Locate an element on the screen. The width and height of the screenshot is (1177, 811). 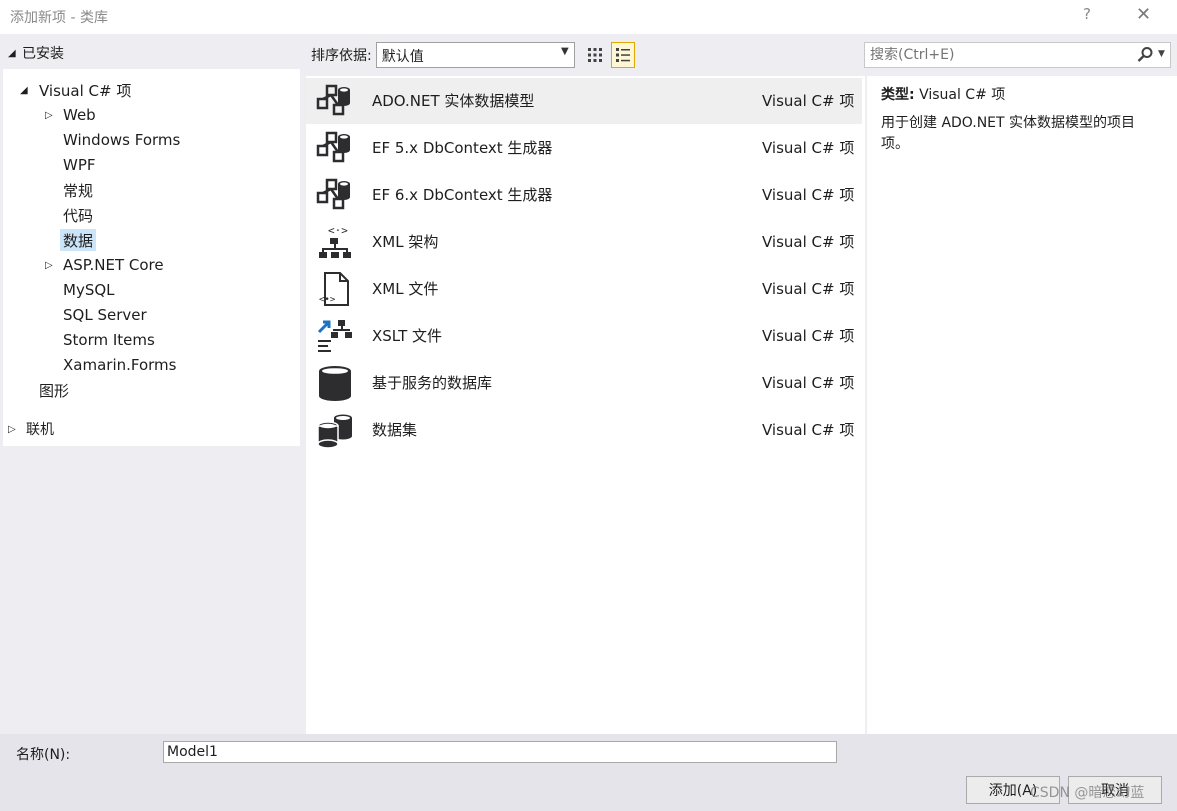
tree-node-aspnet-core: ▷ ASP.NET Core is located at coordinates (104, 265).